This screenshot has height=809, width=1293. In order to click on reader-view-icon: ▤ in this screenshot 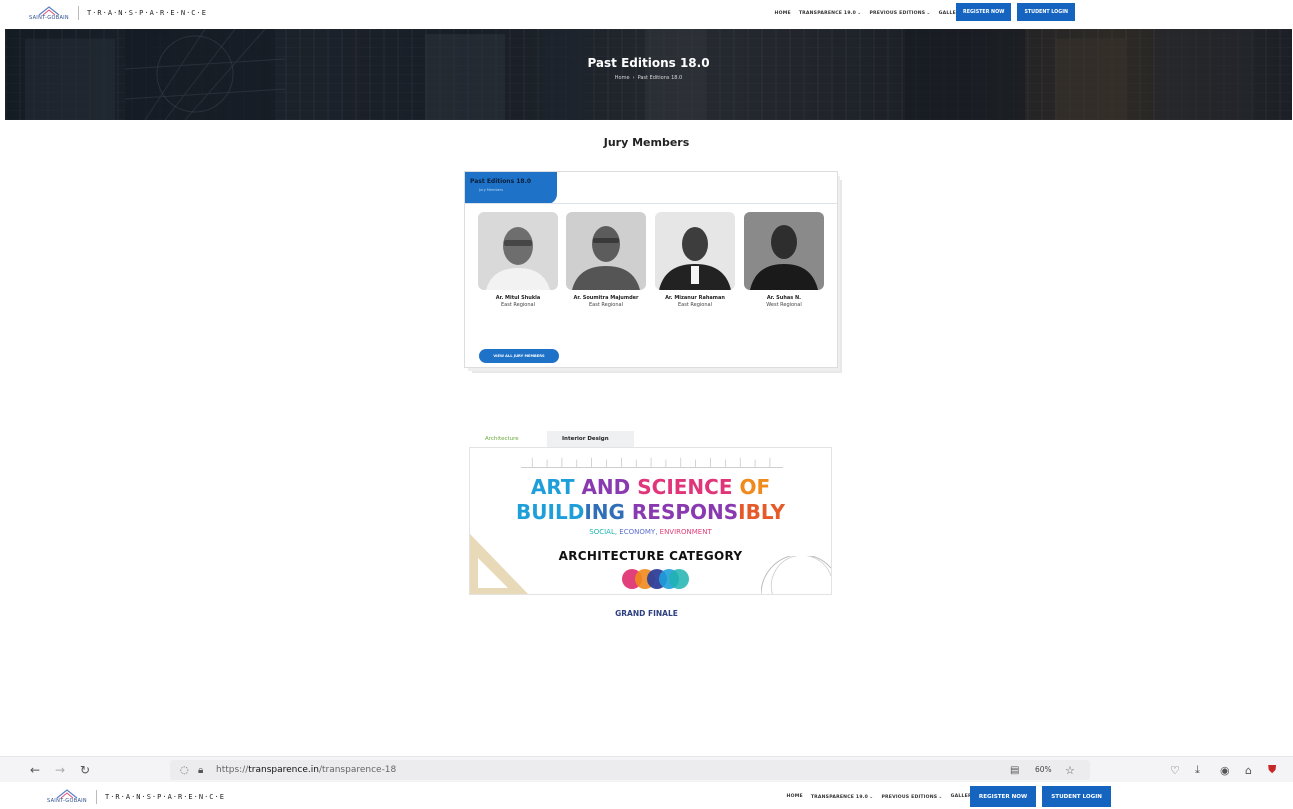, I will do `click(1014, 770)`.